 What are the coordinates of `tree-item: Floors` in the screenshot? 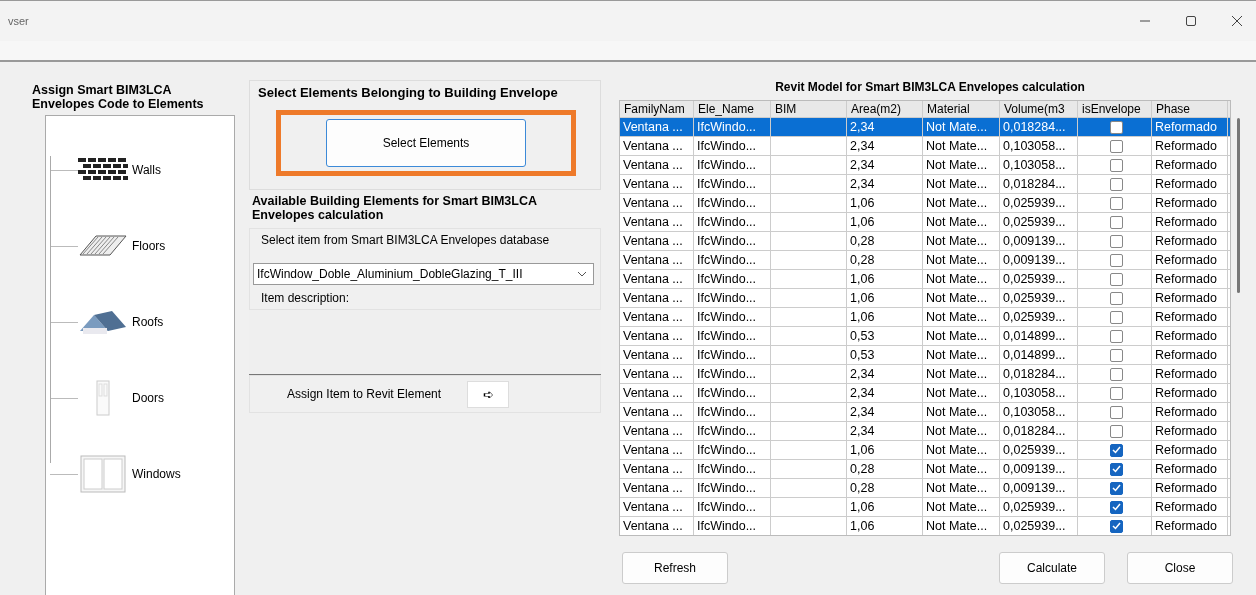 It's located at (121, 246).